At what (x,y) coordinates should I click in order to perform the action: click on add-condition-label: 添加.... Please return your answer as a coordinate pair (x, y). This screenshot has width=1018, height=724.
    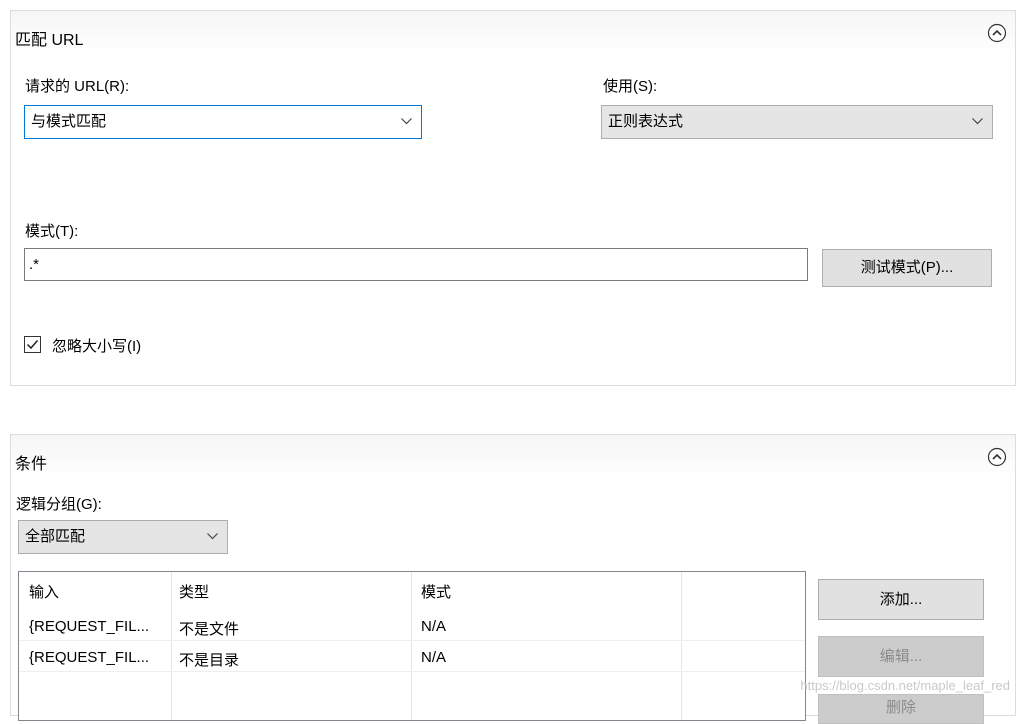
    Looking at the image, I should click on (901, 599).